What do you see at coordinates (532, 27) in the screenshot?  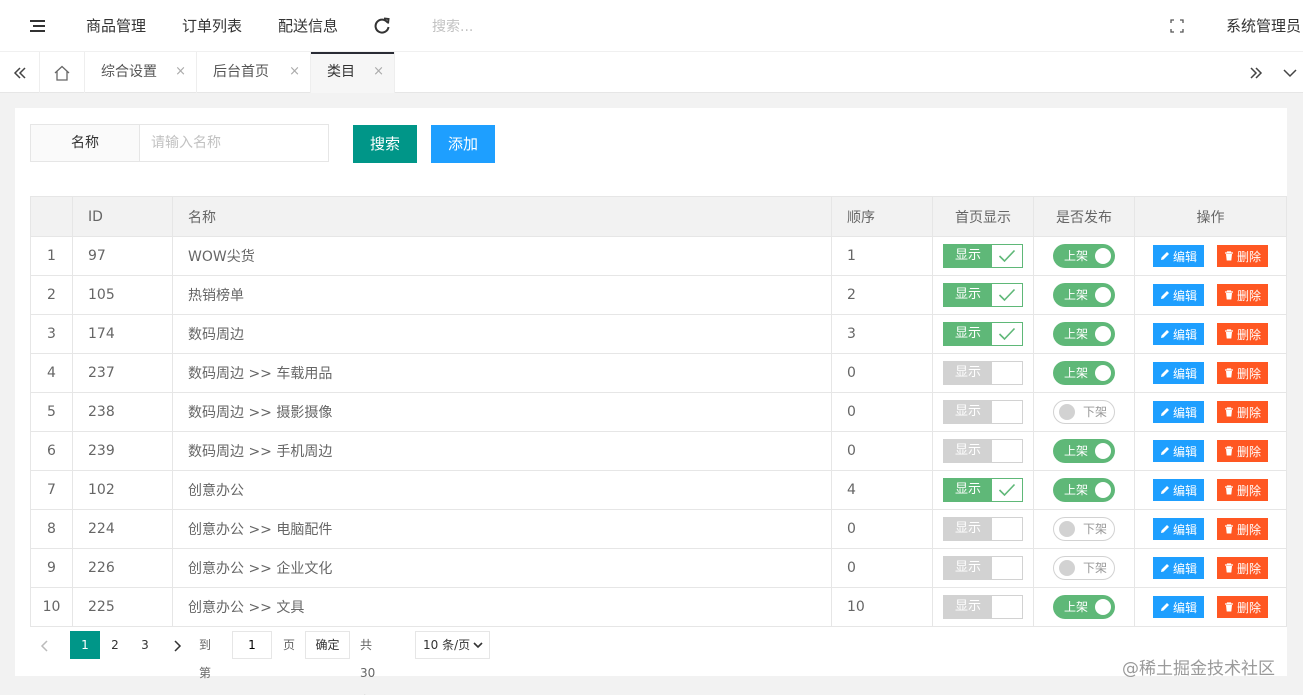 I see `header-search-input` at bounding box center [532, 27].